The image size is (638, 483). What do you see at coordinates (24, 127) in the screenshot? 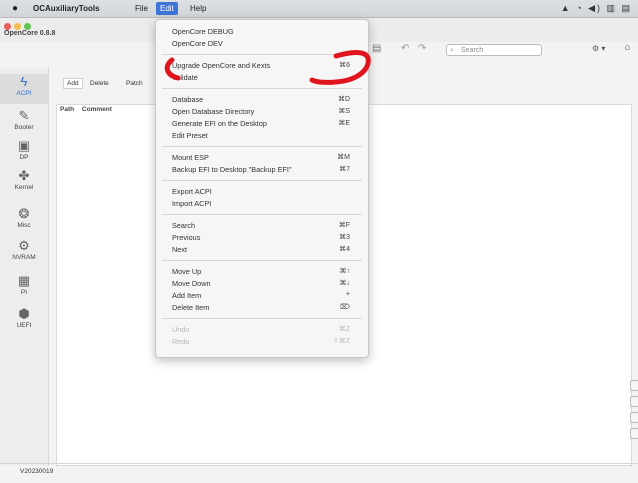
I see `sidebar-label: Booter` at bounding box center [24, 127].